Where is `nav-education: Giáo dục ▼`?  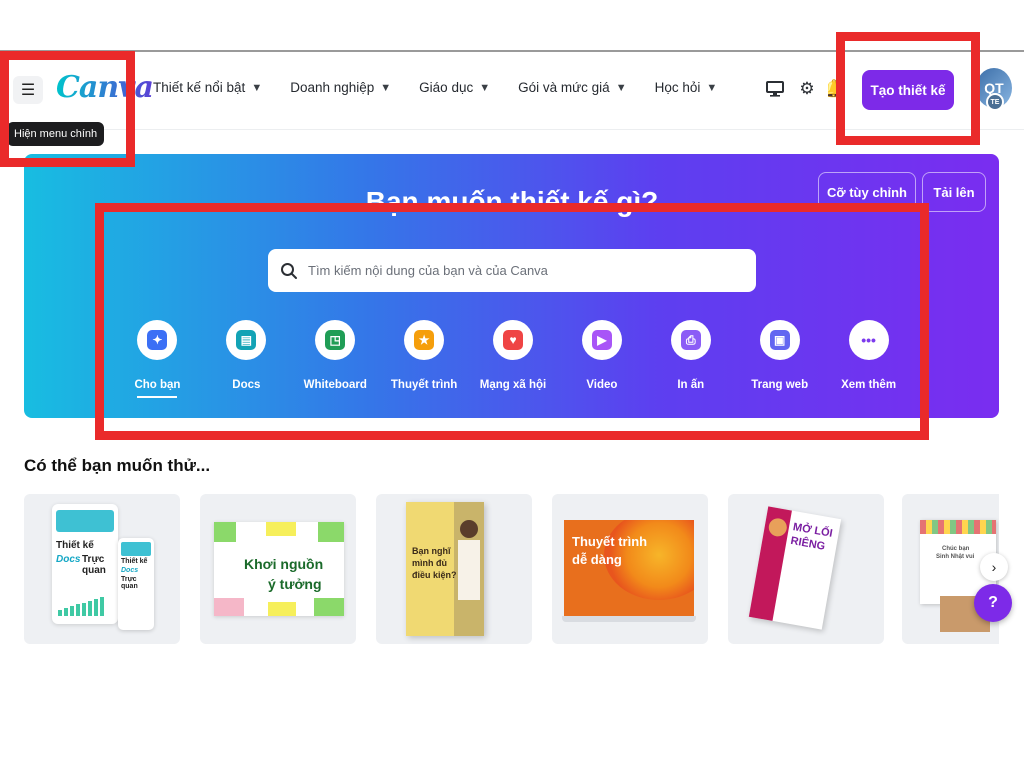 nav-education: Giáo dục ▼ is located at coordinates (454, 87).